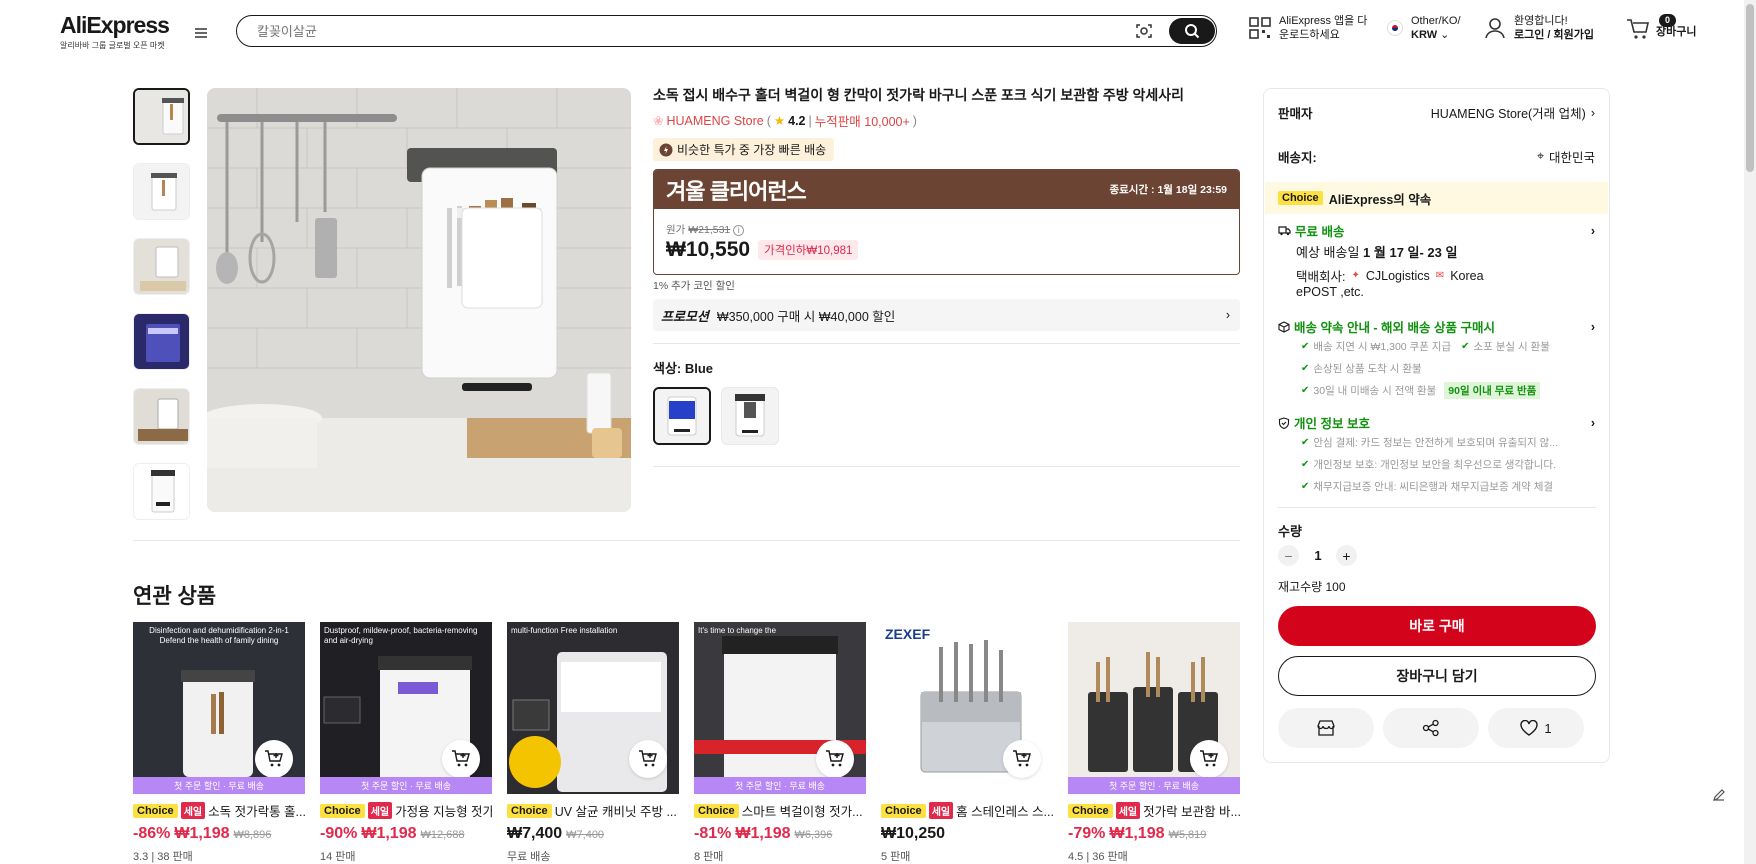 Image resolution: width=1756 pixels, height=864 pixels. What do you see at coordinates (1367, 369) in the screenshot?
I see `promise-text-3: 손상된 상품 도착 시 환불` at bounding box center [1367, 369].